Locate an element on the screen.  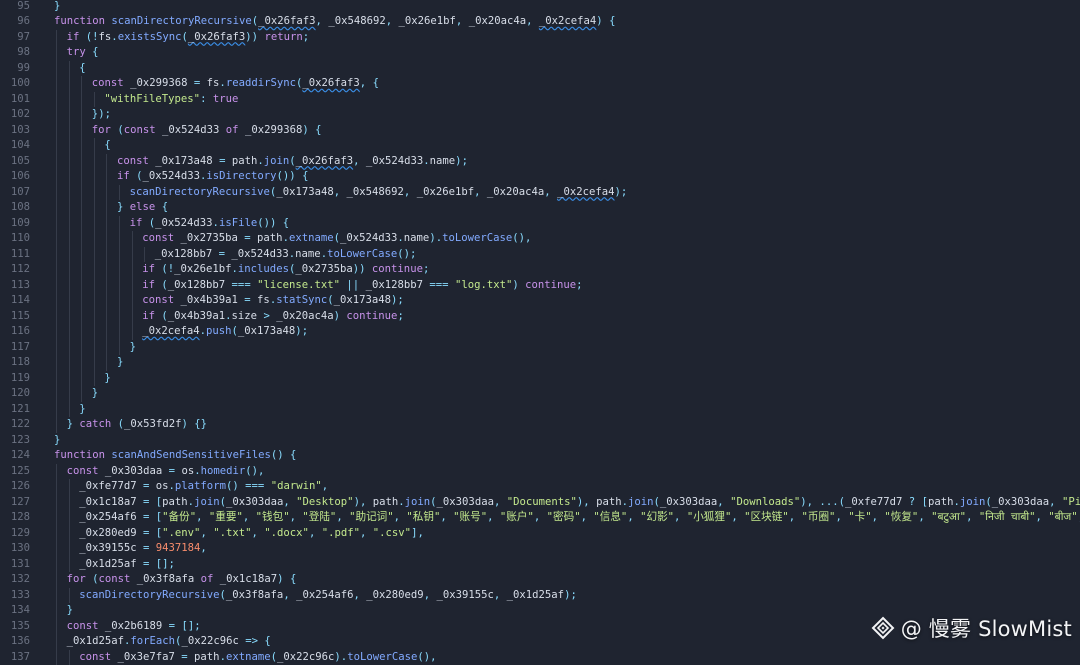
code-line: 116_0x2cefa4.push(_0x173a48); is located at coordinates (540, 332).